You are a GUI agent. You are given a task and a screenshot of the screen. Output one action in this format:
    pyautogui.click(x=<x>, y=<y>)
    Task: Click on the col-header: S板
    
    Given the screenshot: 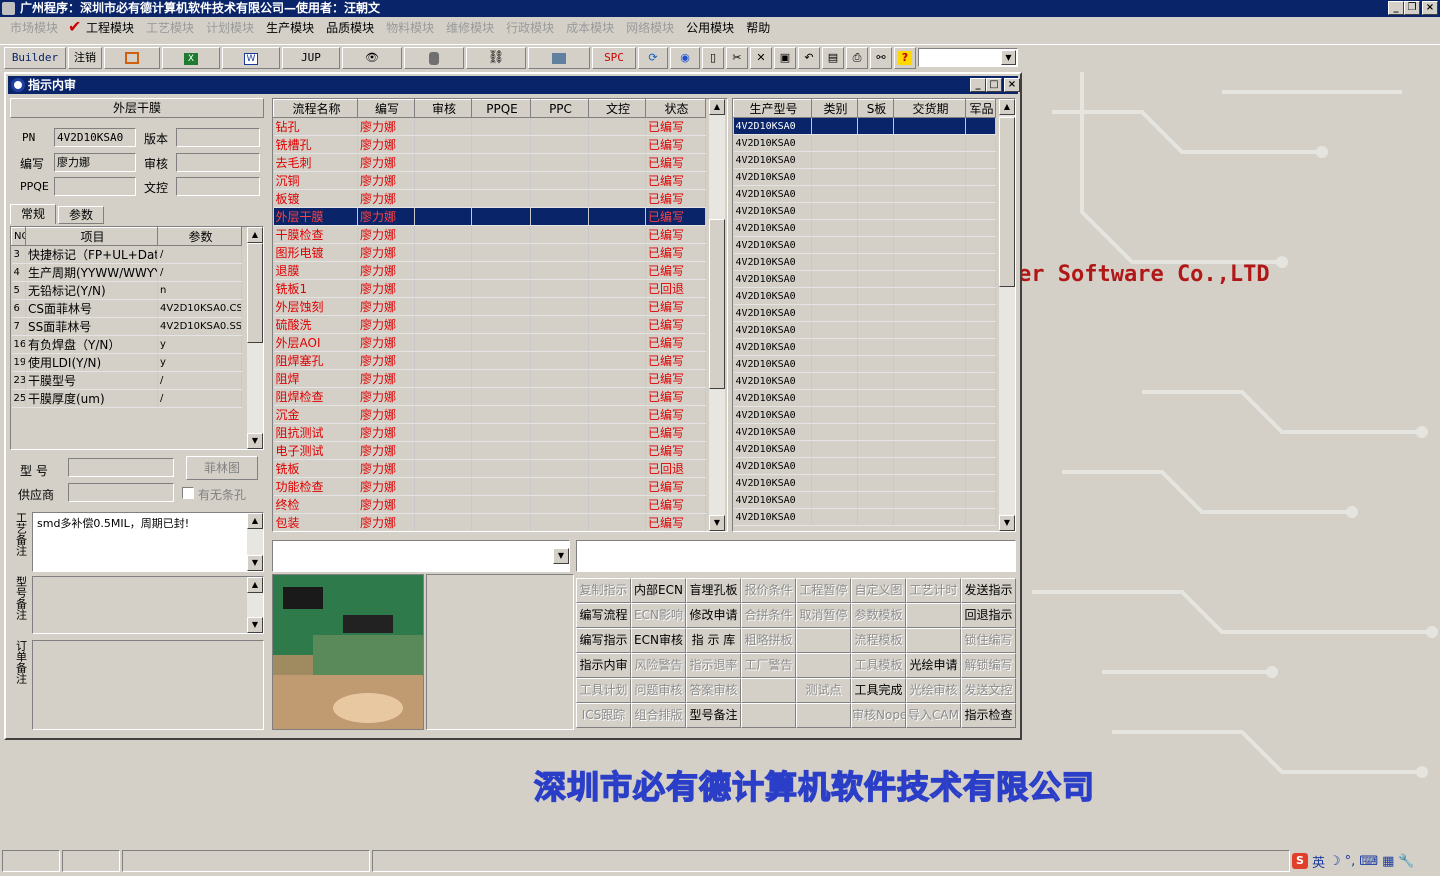 What is the action you would take?
    pyautogui.click(x=875, y=108)
    